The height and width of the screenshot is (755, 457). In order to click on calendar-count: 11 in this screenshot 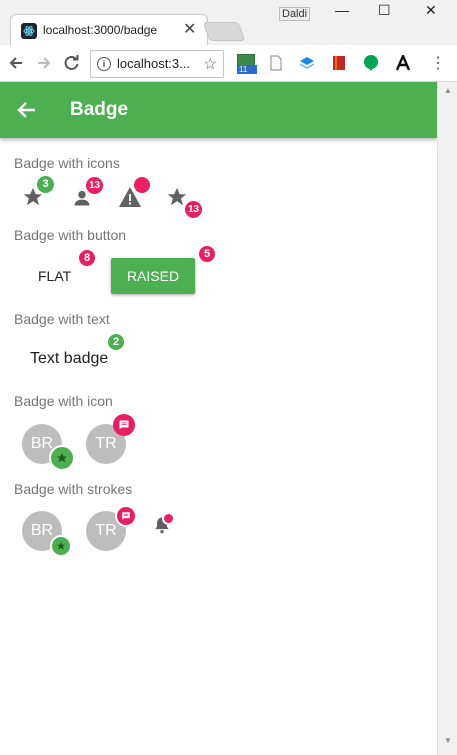, I will do `click(247, 69)`.